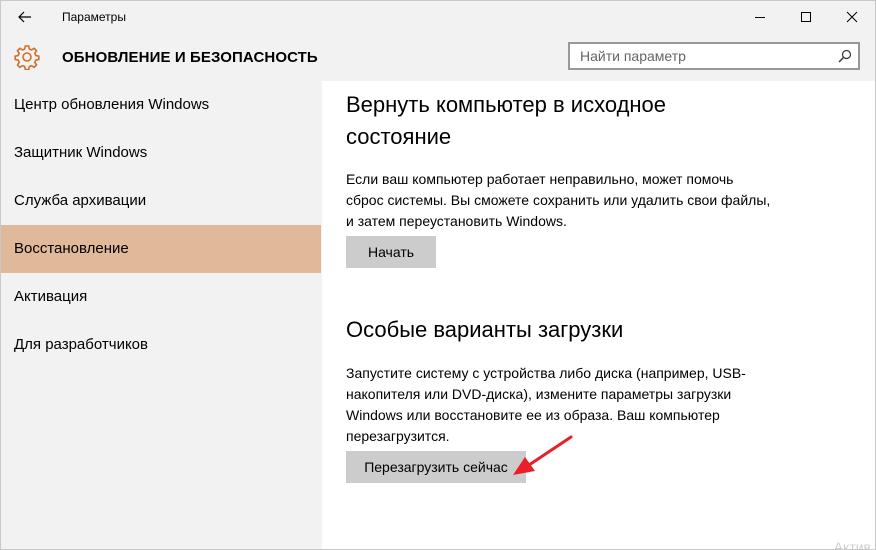 The image size is (876, 550). I want to click on maximize-button, so click(806, 17).